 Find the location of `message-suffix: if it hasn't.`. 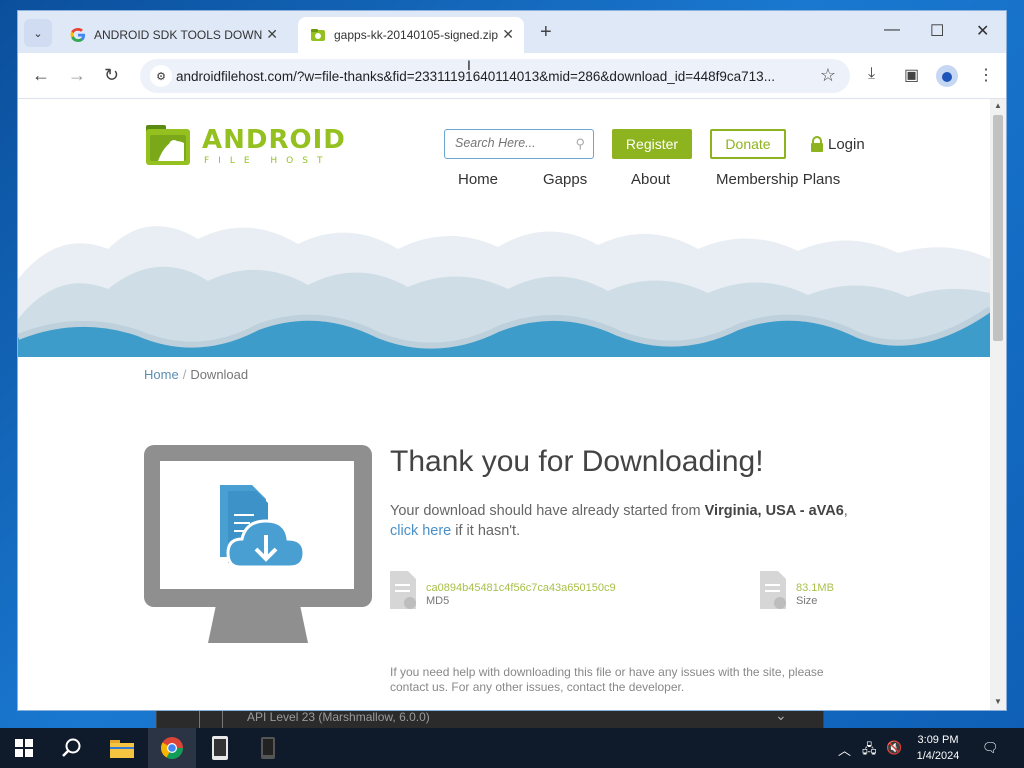

message-suffix: if it hasn't. is located at coordinates (486, 531).